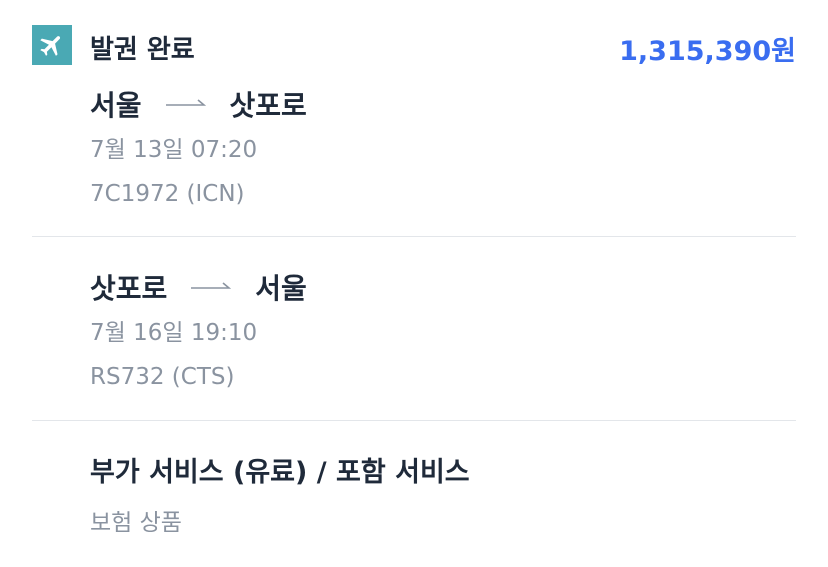 Image resolution: width=828 pixels, height=567 pixels. I want to click on airplane-icon, so click(52, 45).